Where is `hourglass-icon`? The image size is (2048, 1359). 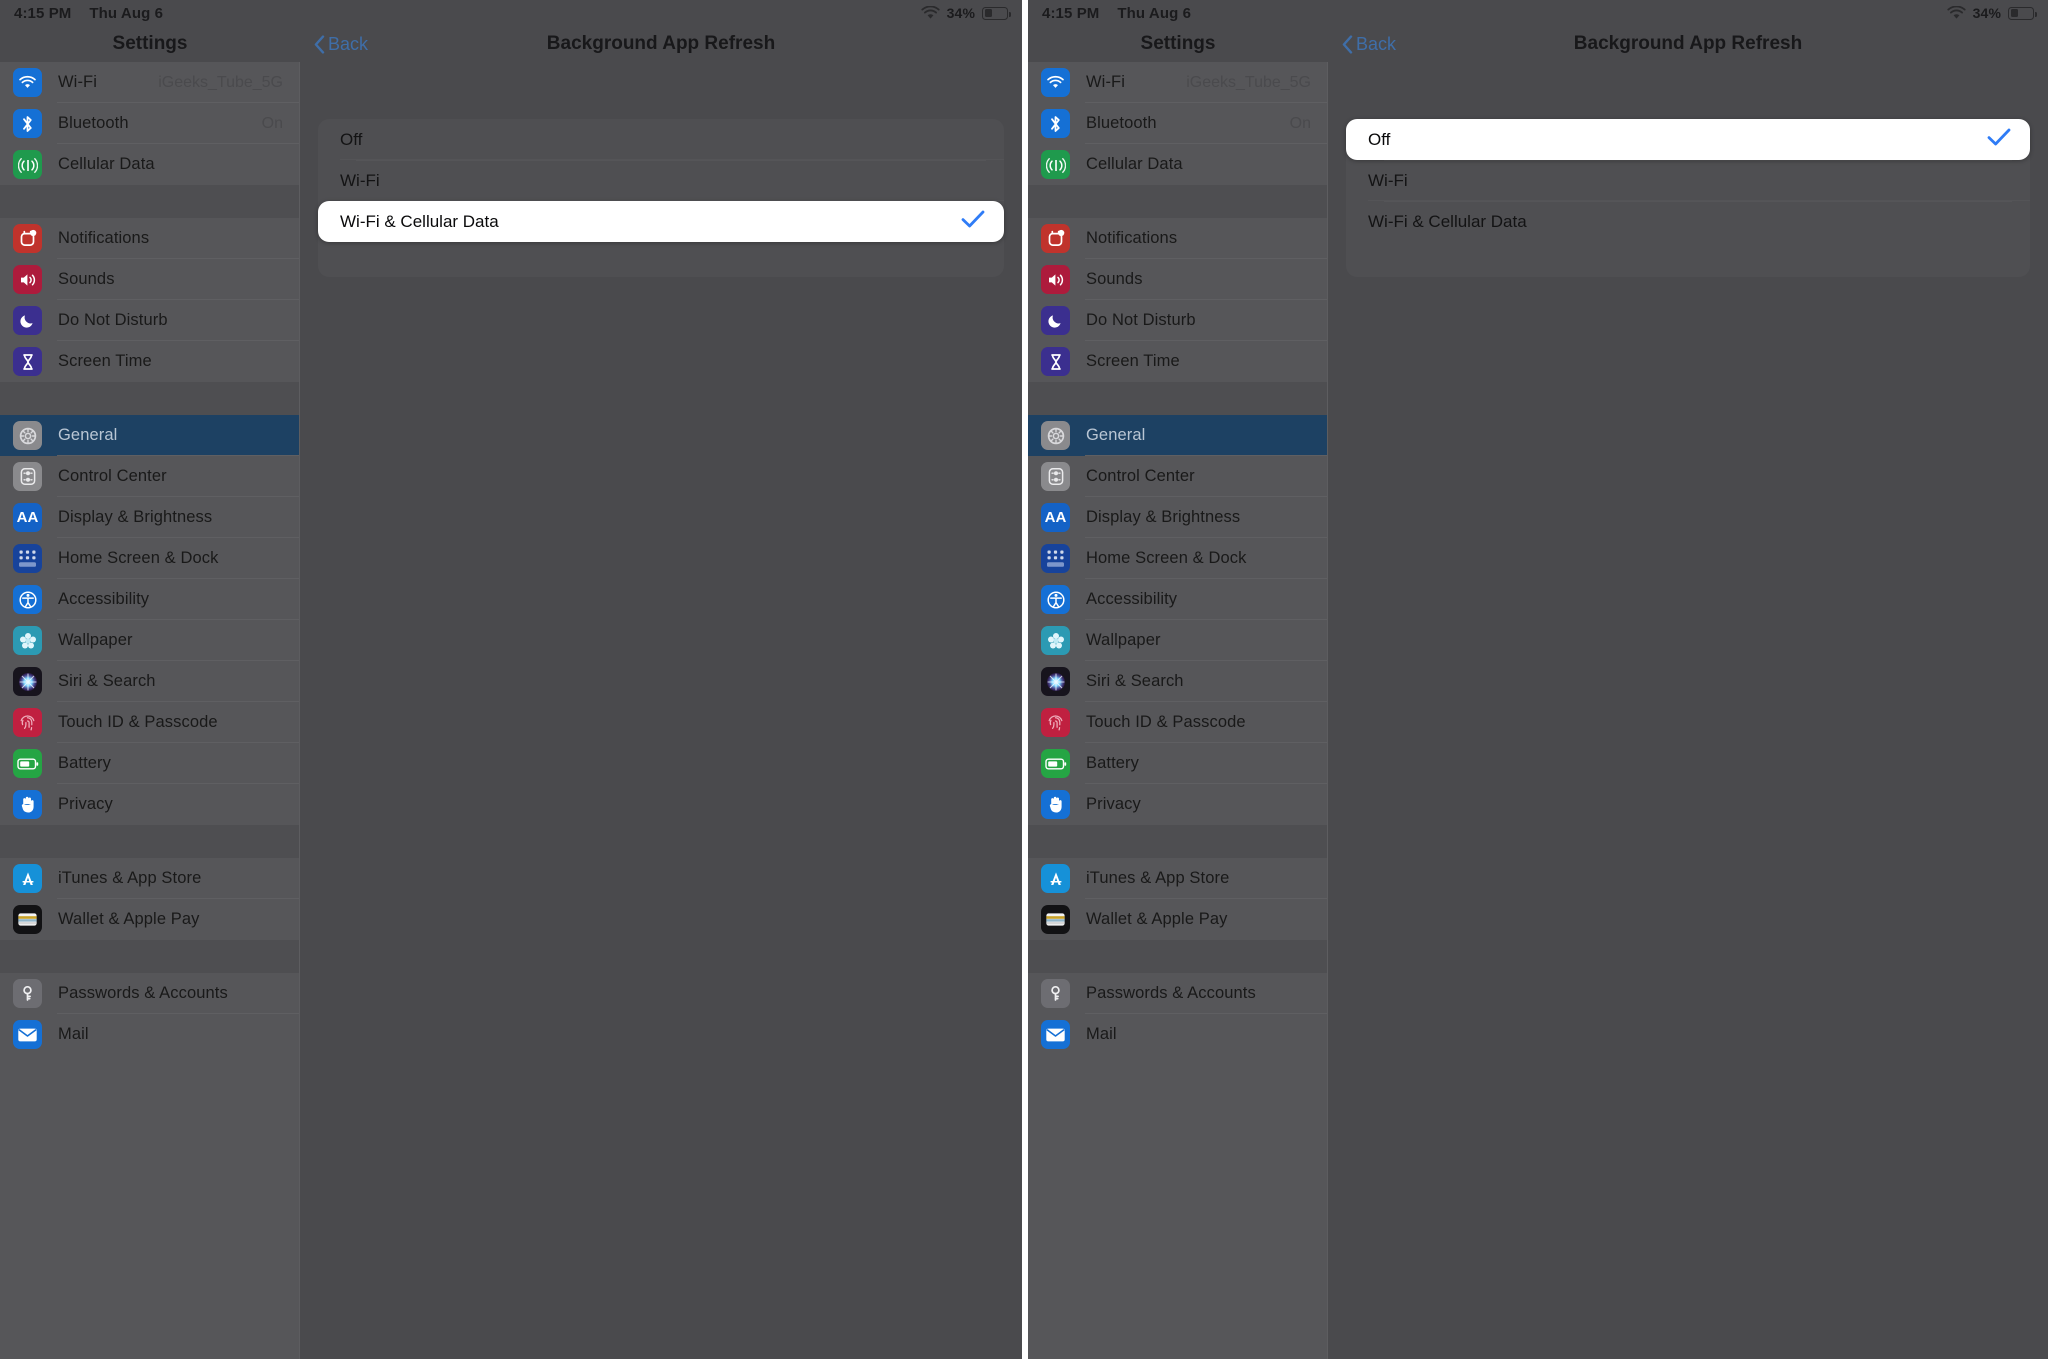 hourglass-icon is located at coordinates (1055, 361).